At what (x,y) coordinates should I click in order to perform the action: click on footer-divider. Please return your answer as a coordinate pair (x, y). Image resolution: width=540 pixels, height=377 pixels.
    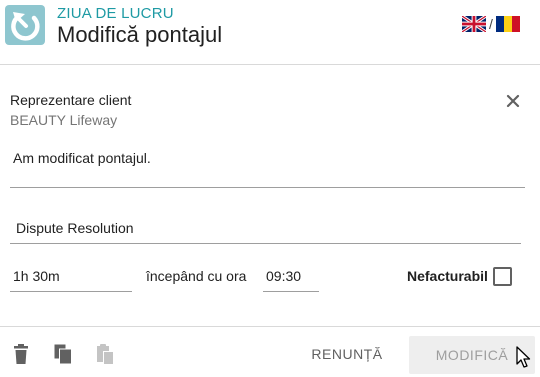
    Looking at the image, I should click on (270, 326).